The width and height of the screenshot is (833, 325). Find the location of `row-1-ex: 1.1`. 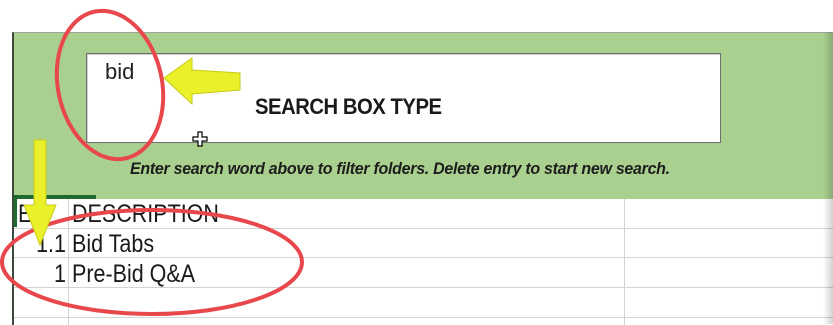

row-1-ex: 1.1 is located at coordinates (40, 244).